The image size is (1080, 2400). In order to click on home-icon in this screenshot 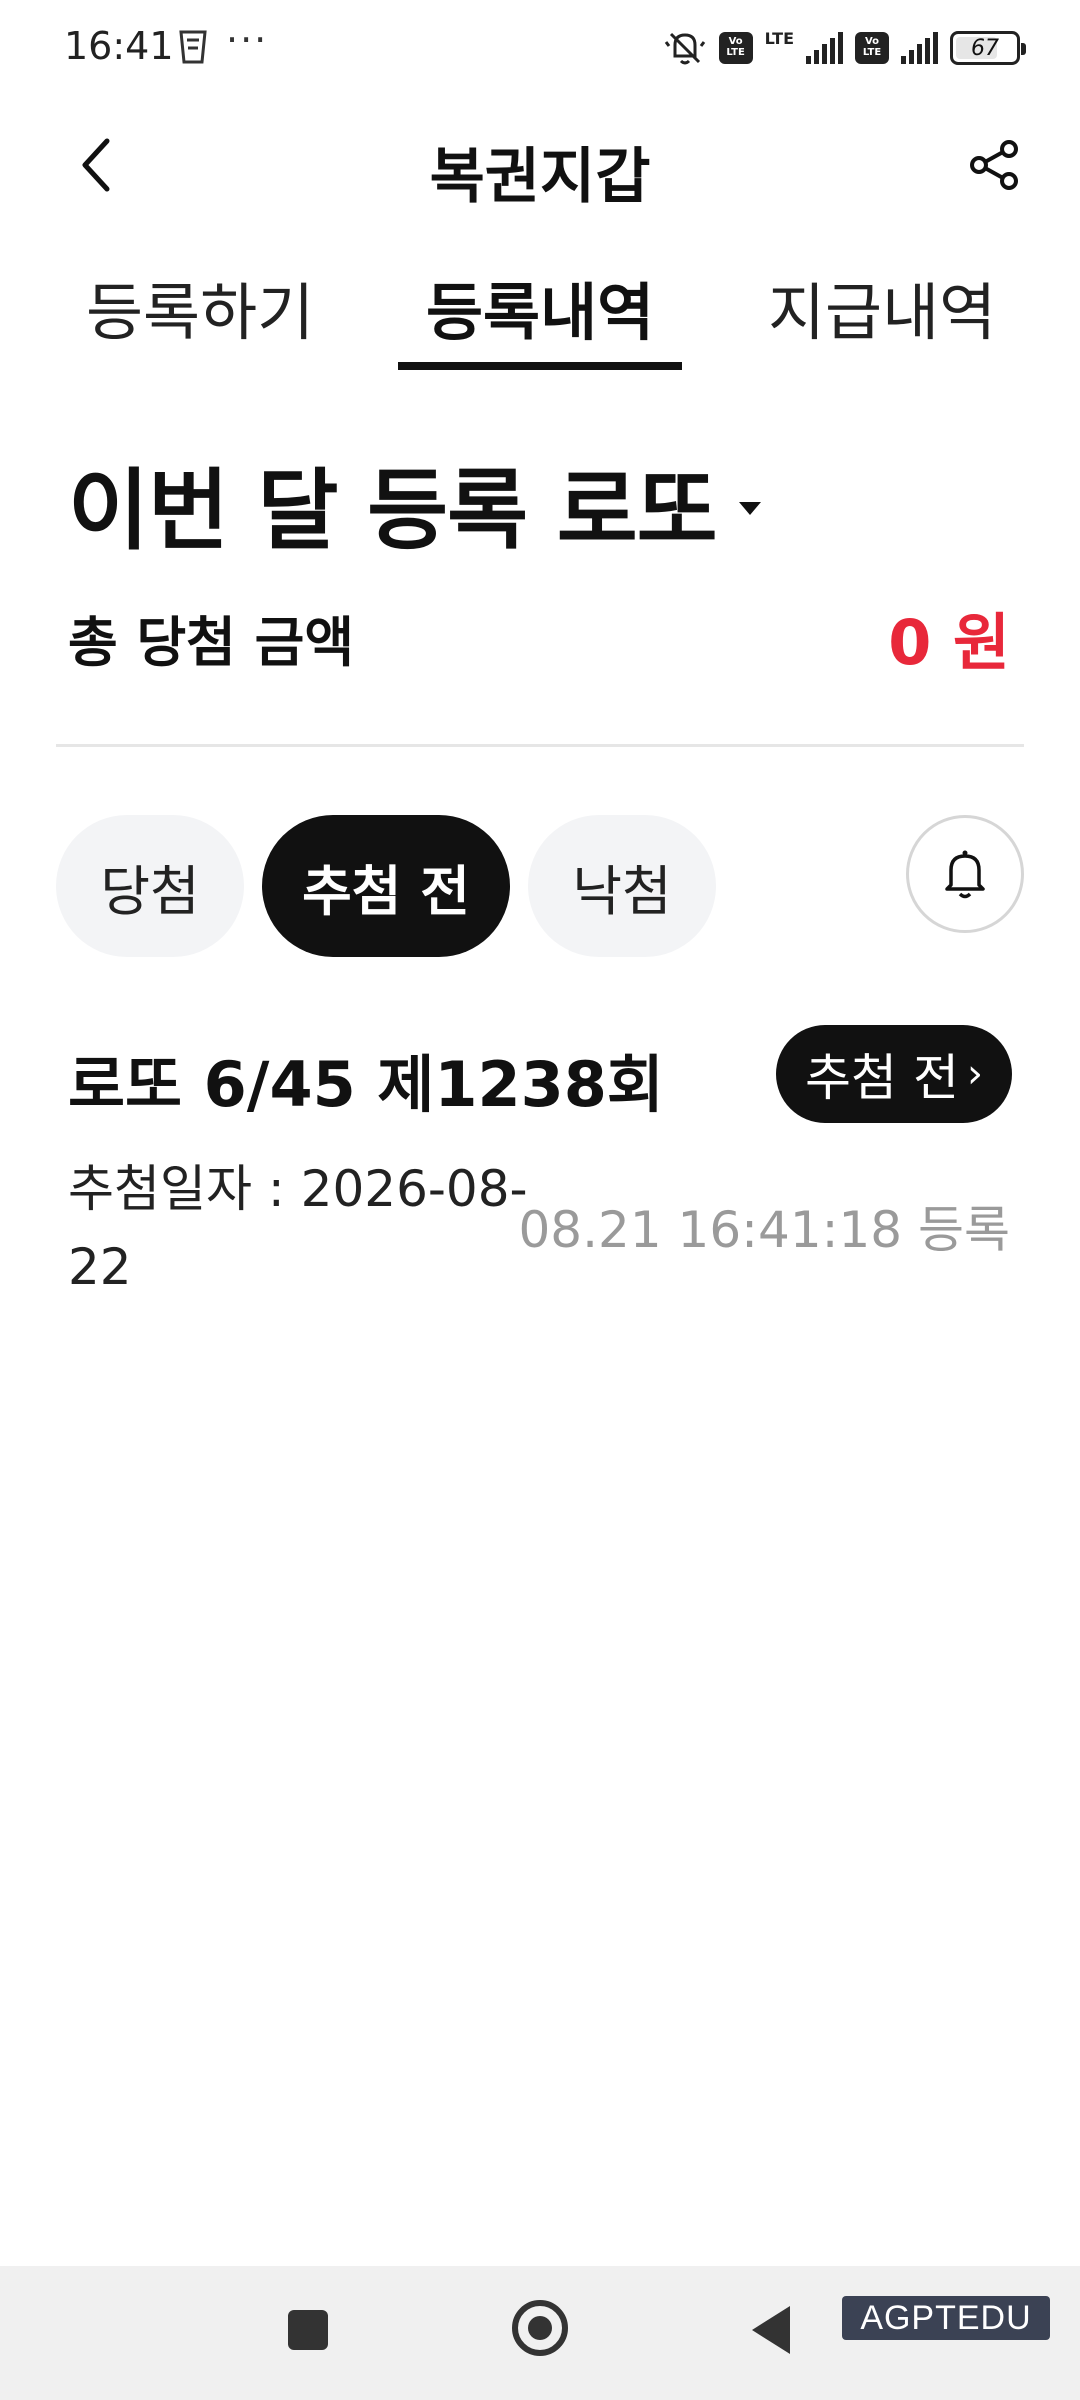, I will do `click(540, 2328)`.